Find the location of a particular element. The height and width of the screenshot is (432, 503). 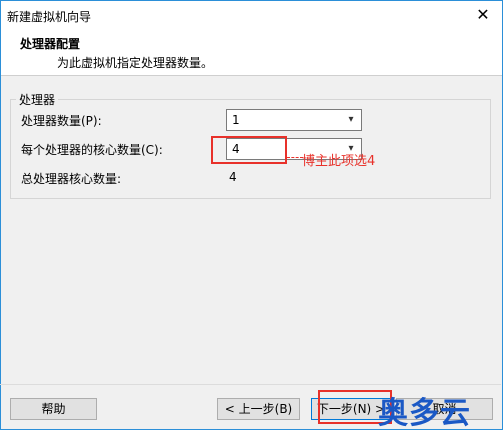

chevron-down-icon: ▾ is located at coordinates (351, 119).